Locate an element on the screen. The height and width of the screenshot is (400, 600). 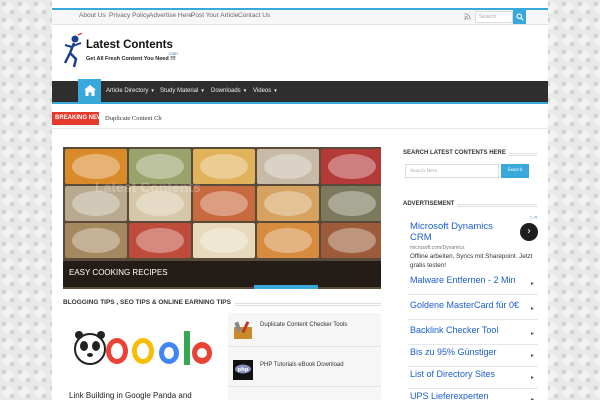
ad-link: Backlink Checker Tool ▸ is located at coordinates (473, 333).